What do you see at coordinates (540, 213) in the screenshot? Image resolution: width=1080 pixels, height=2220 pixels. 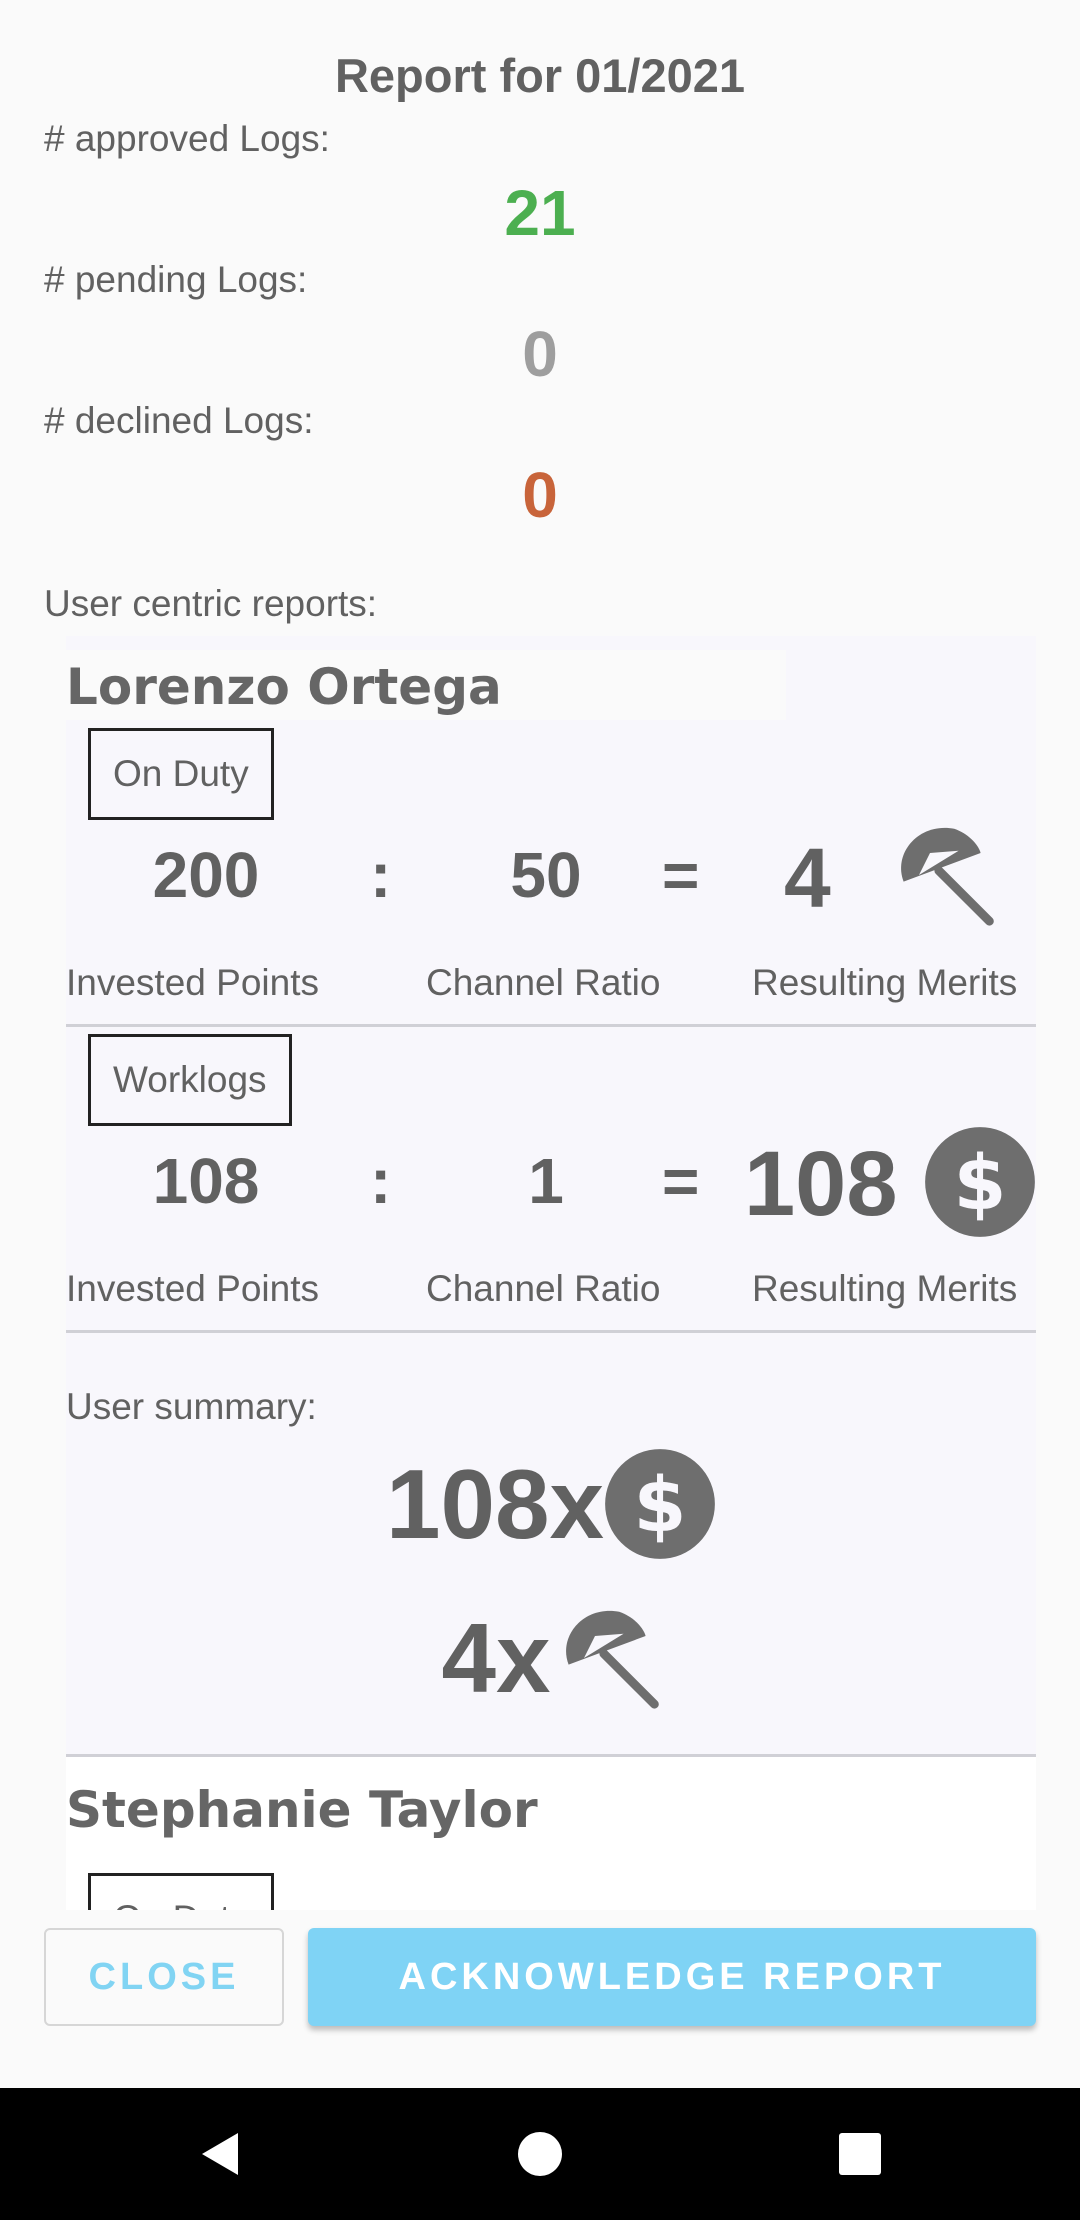 I see `approved-logs-value: 21` at bounding box center [540, 213].